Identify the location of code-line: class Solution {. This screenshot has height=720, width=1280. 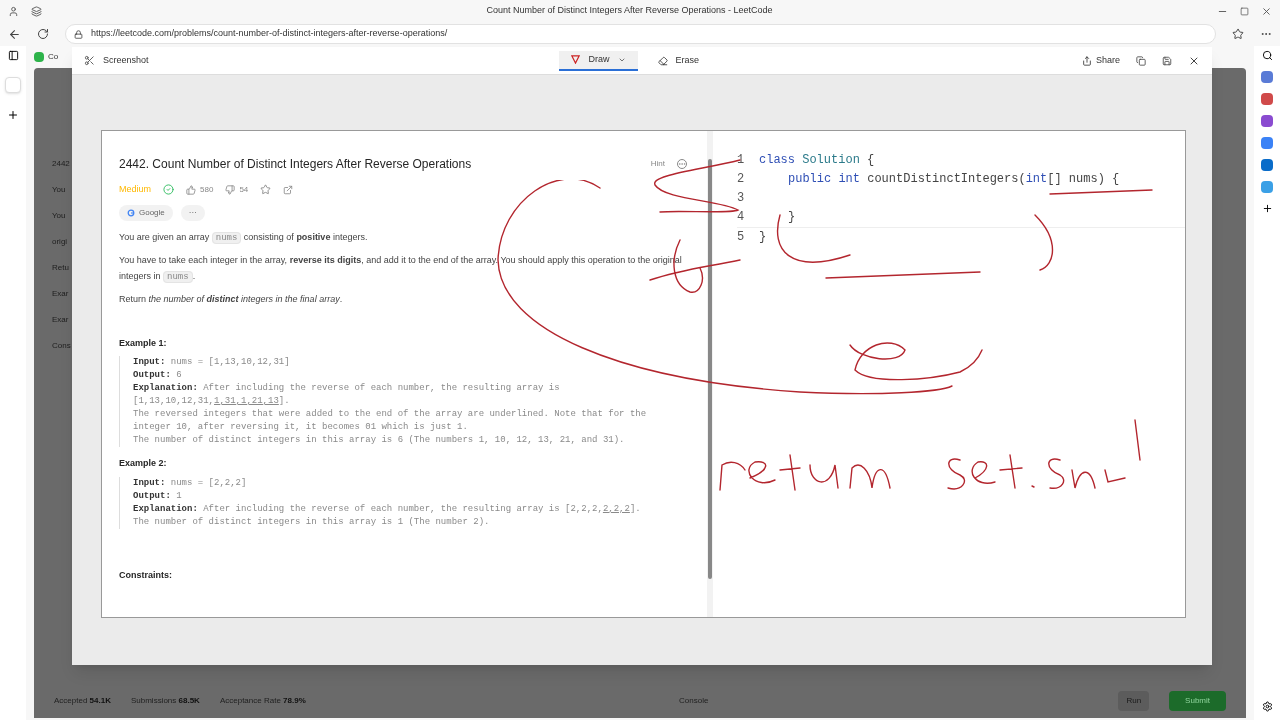
(817, 160).